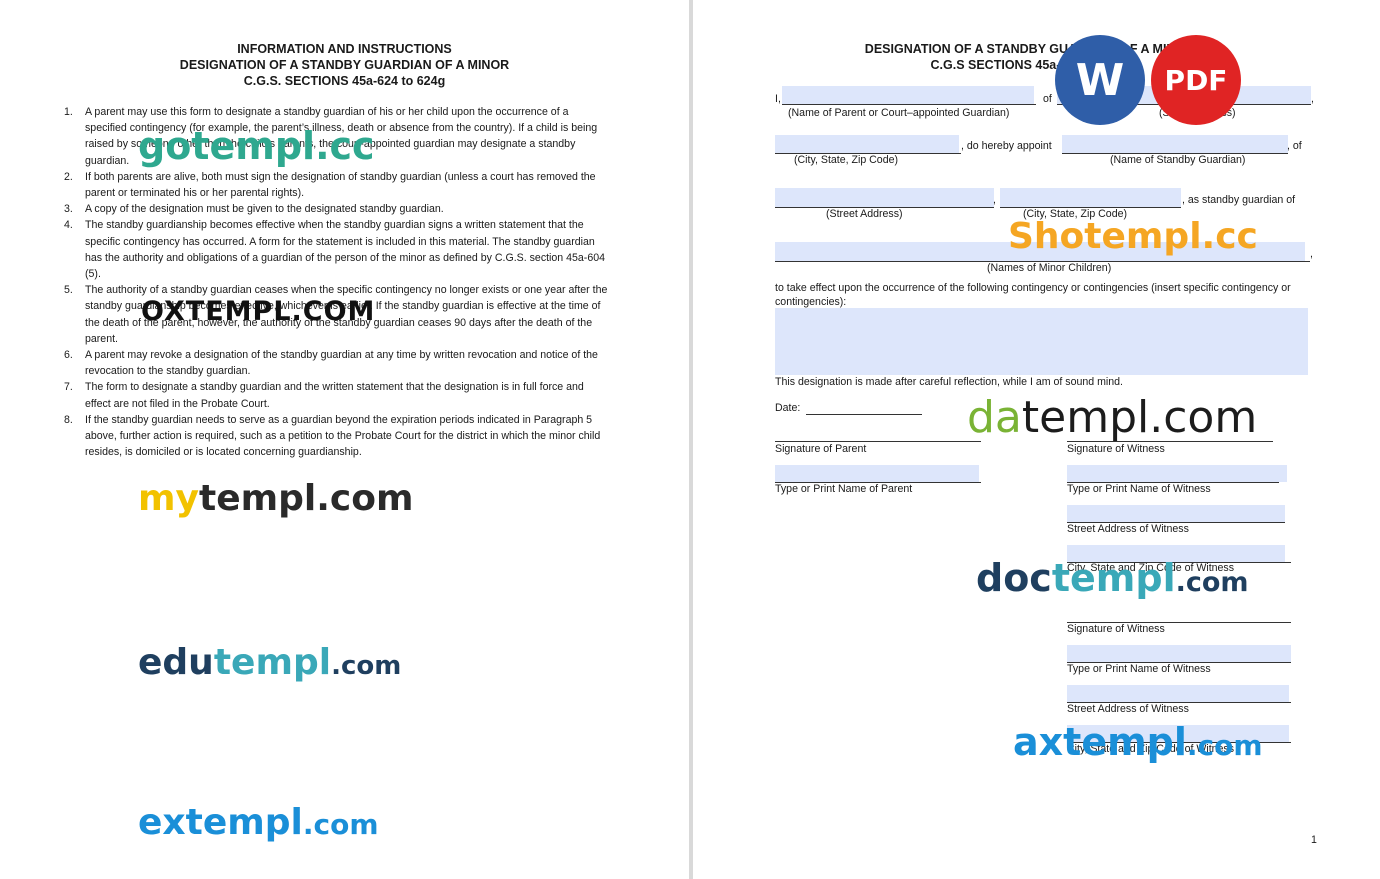 The height and width of the screenshot is (879, 1380). Describe the element at coordinates (778, 99) in the screenshot. I see `i-prefix: I,` at that location.